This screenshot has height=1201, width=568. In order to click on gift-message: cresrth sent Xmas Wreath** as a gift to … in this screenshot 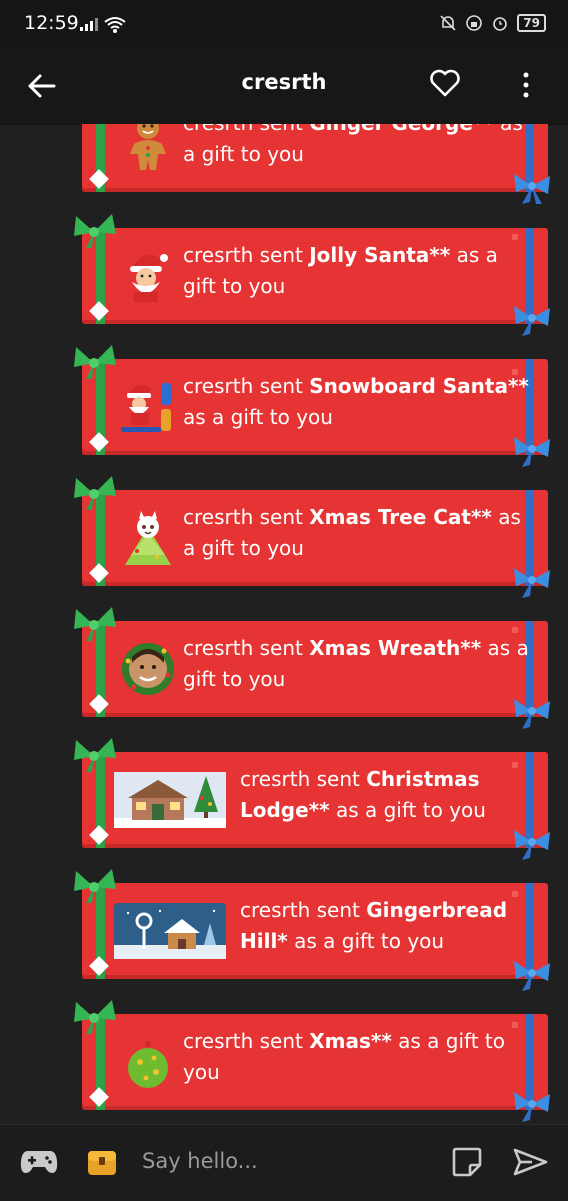, I will do `click(312, 668)`.